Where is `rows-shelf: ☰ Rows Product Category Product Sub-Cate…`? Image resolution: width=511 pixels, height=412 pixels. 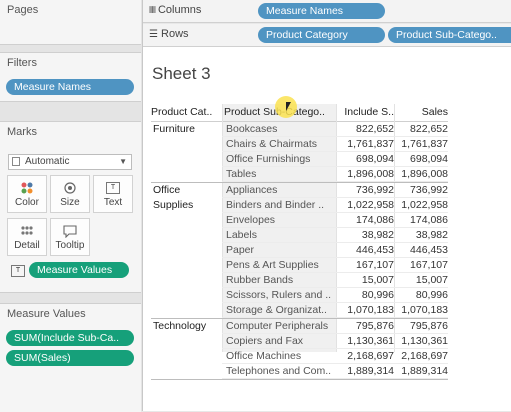
rows-shelf: ☰ Rows Product Category Product Sub-Cate… is located at coordinates (327, 35).